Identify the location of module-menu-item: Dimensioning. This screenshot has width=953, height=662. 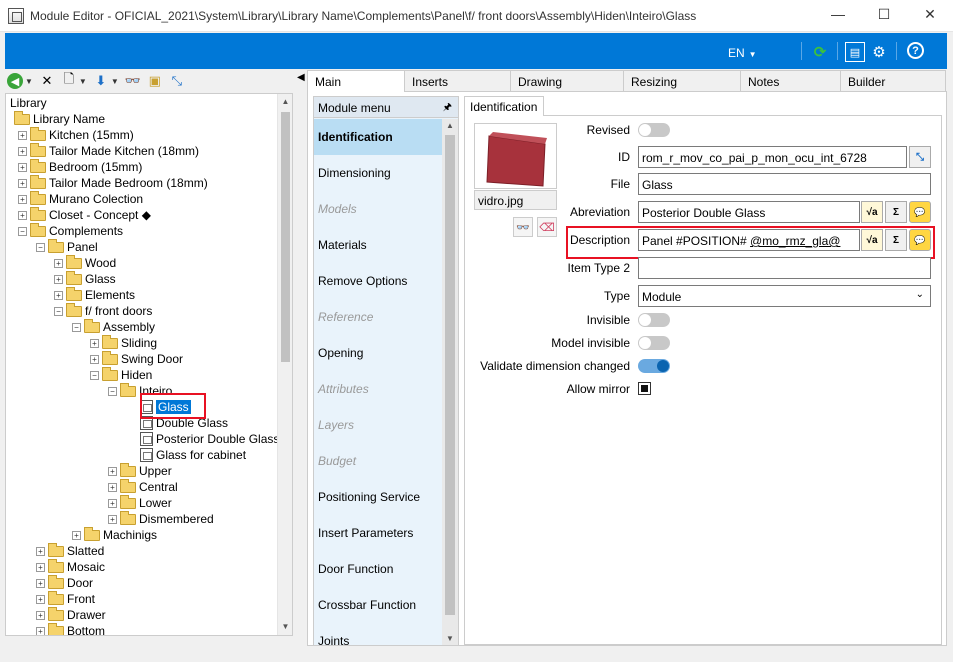
(378, 173).